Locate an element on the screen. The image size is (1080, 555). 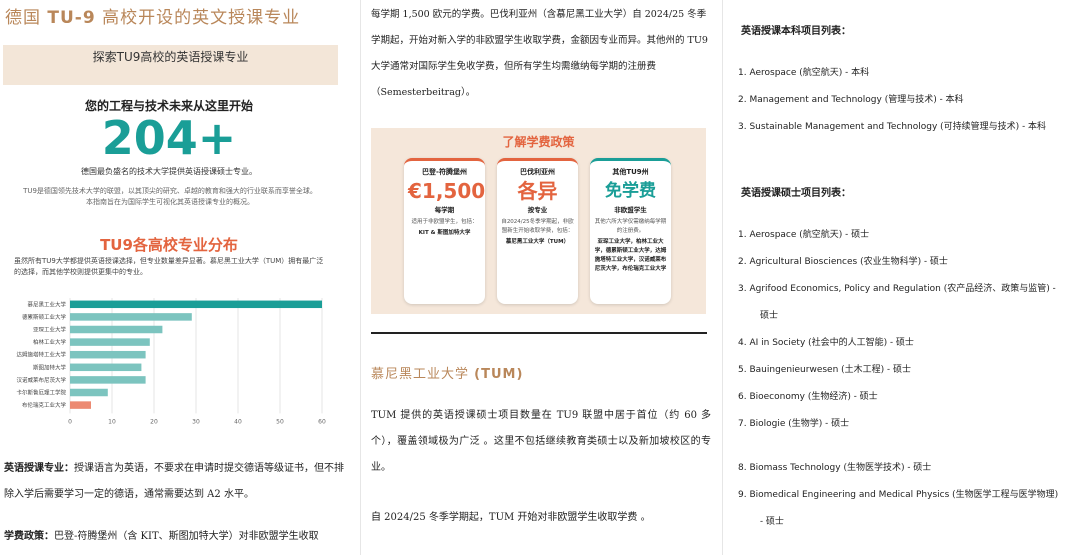
card-region: 其他TU9州 is located at coordinates (630, 172).